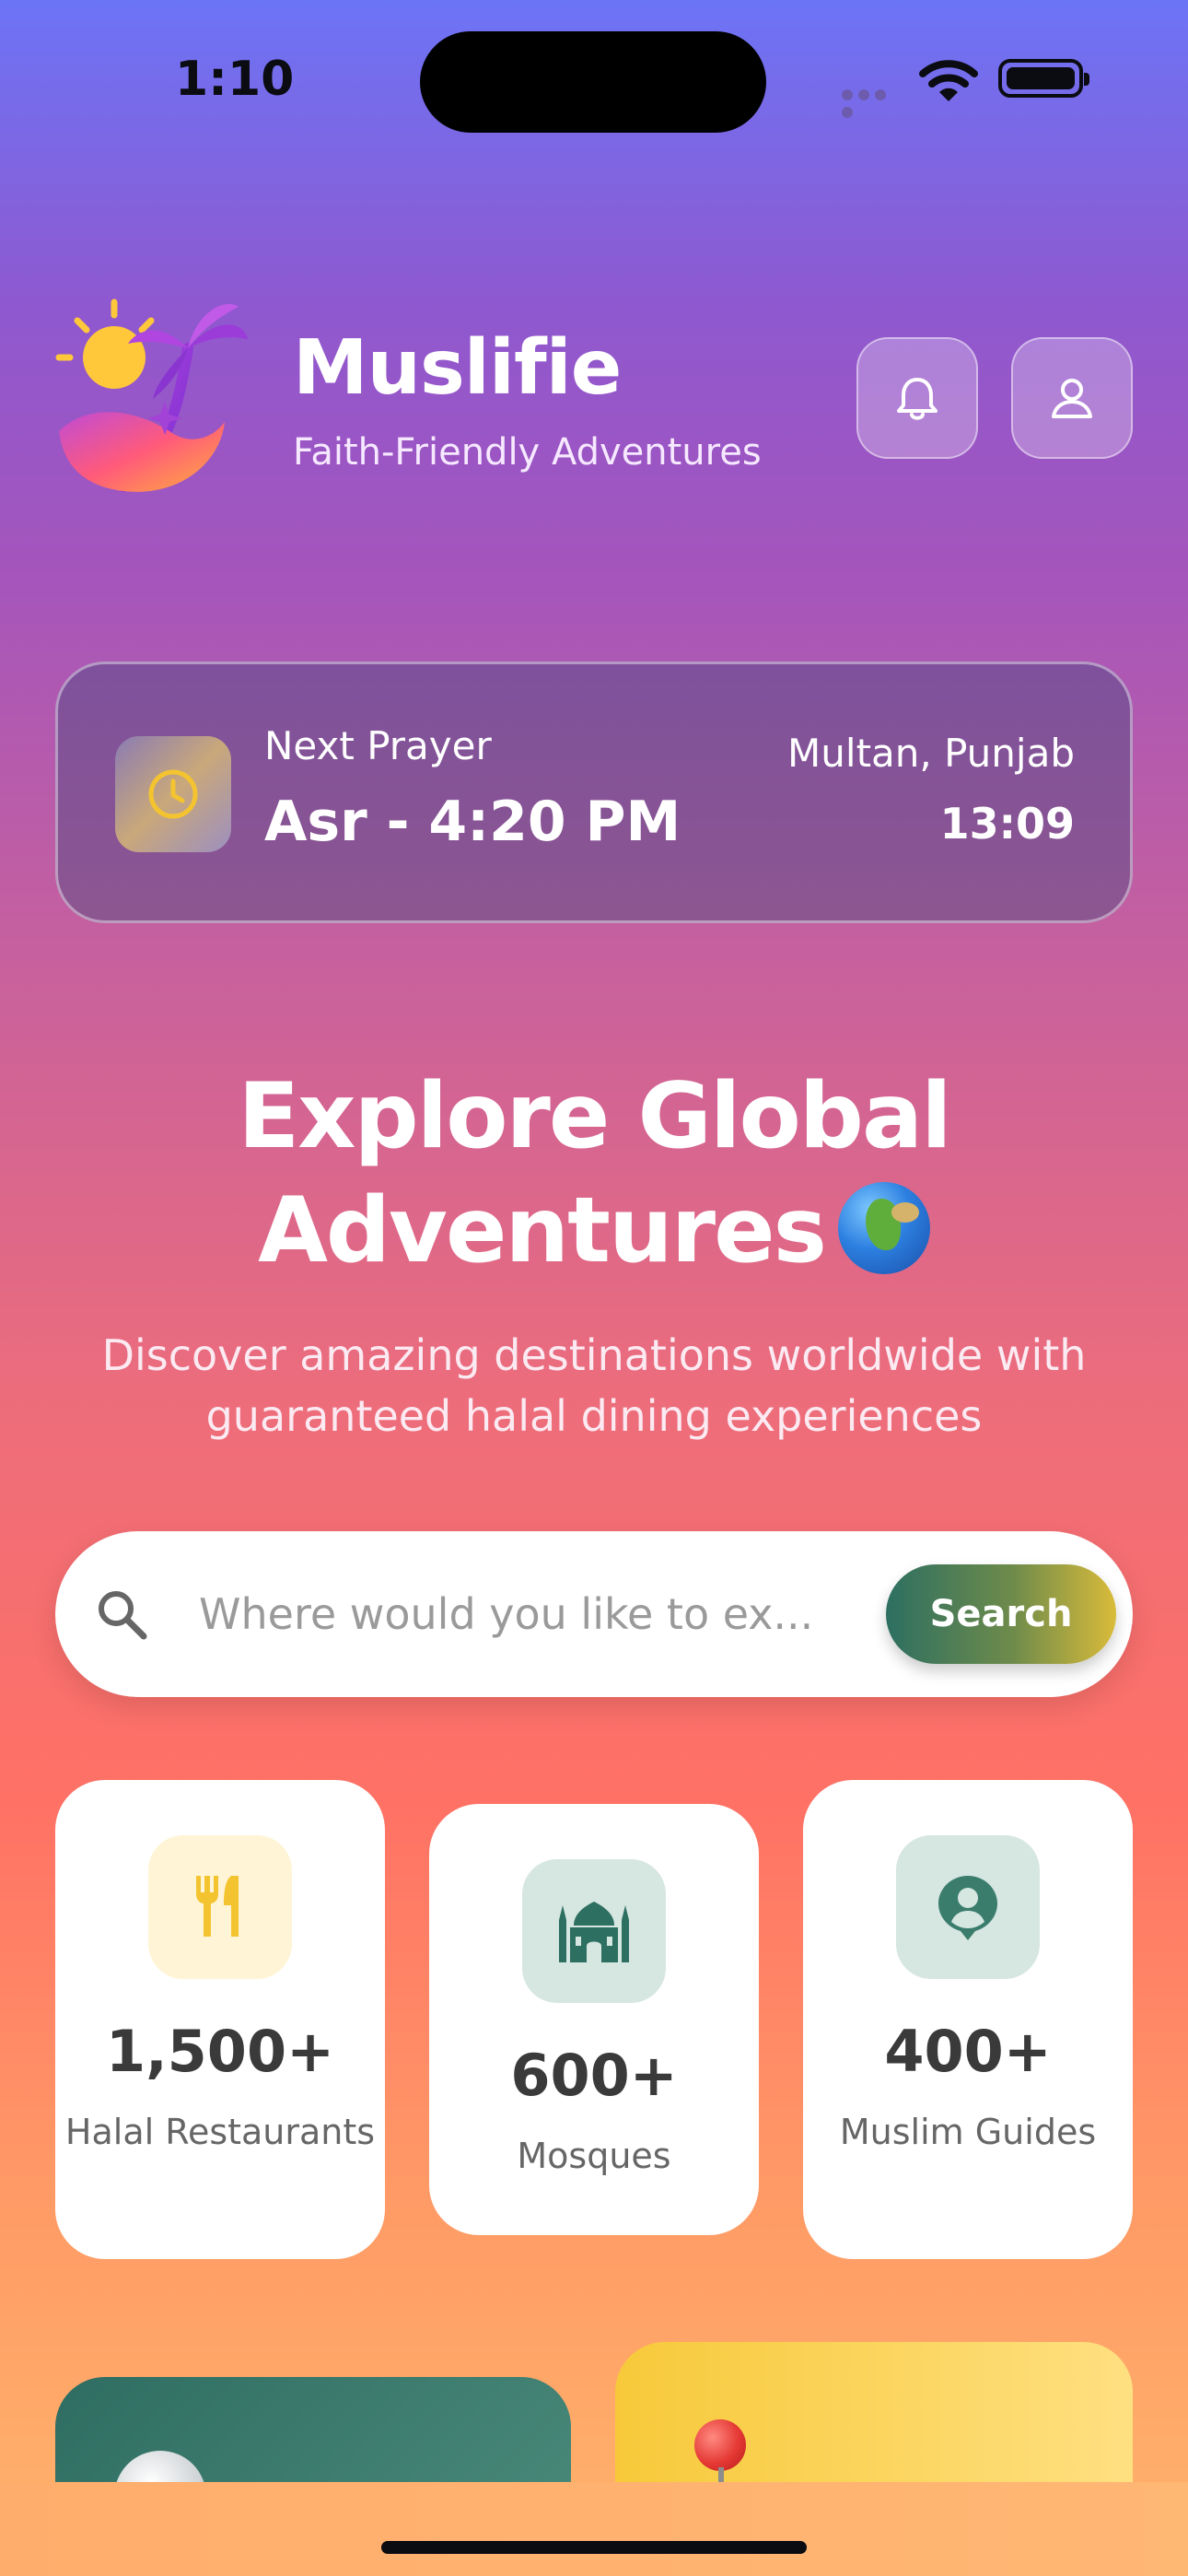 Image resolution: width=1188 pixels, height=2576 pixels. Describe the element at coordinates (594, 2547) in the screenshot. I see `home-indicator` at that location.